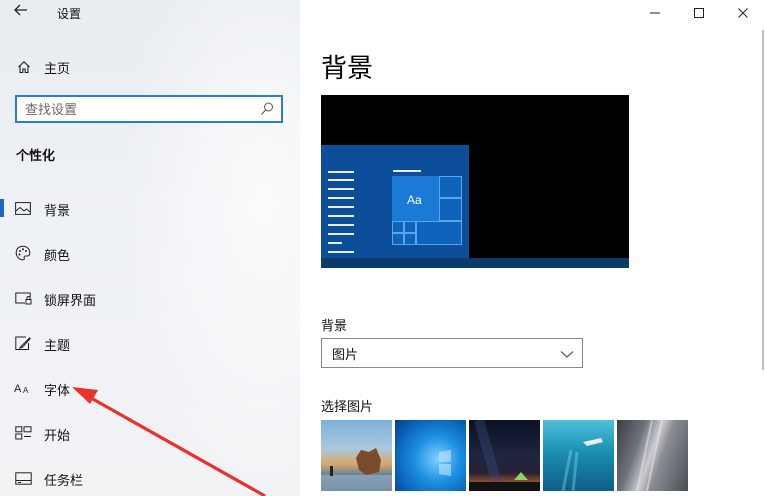 Image resolution: width=765 pixels, height=496 pixels. I want to click on sidebar-item-background: 背景, so click(150, 208).